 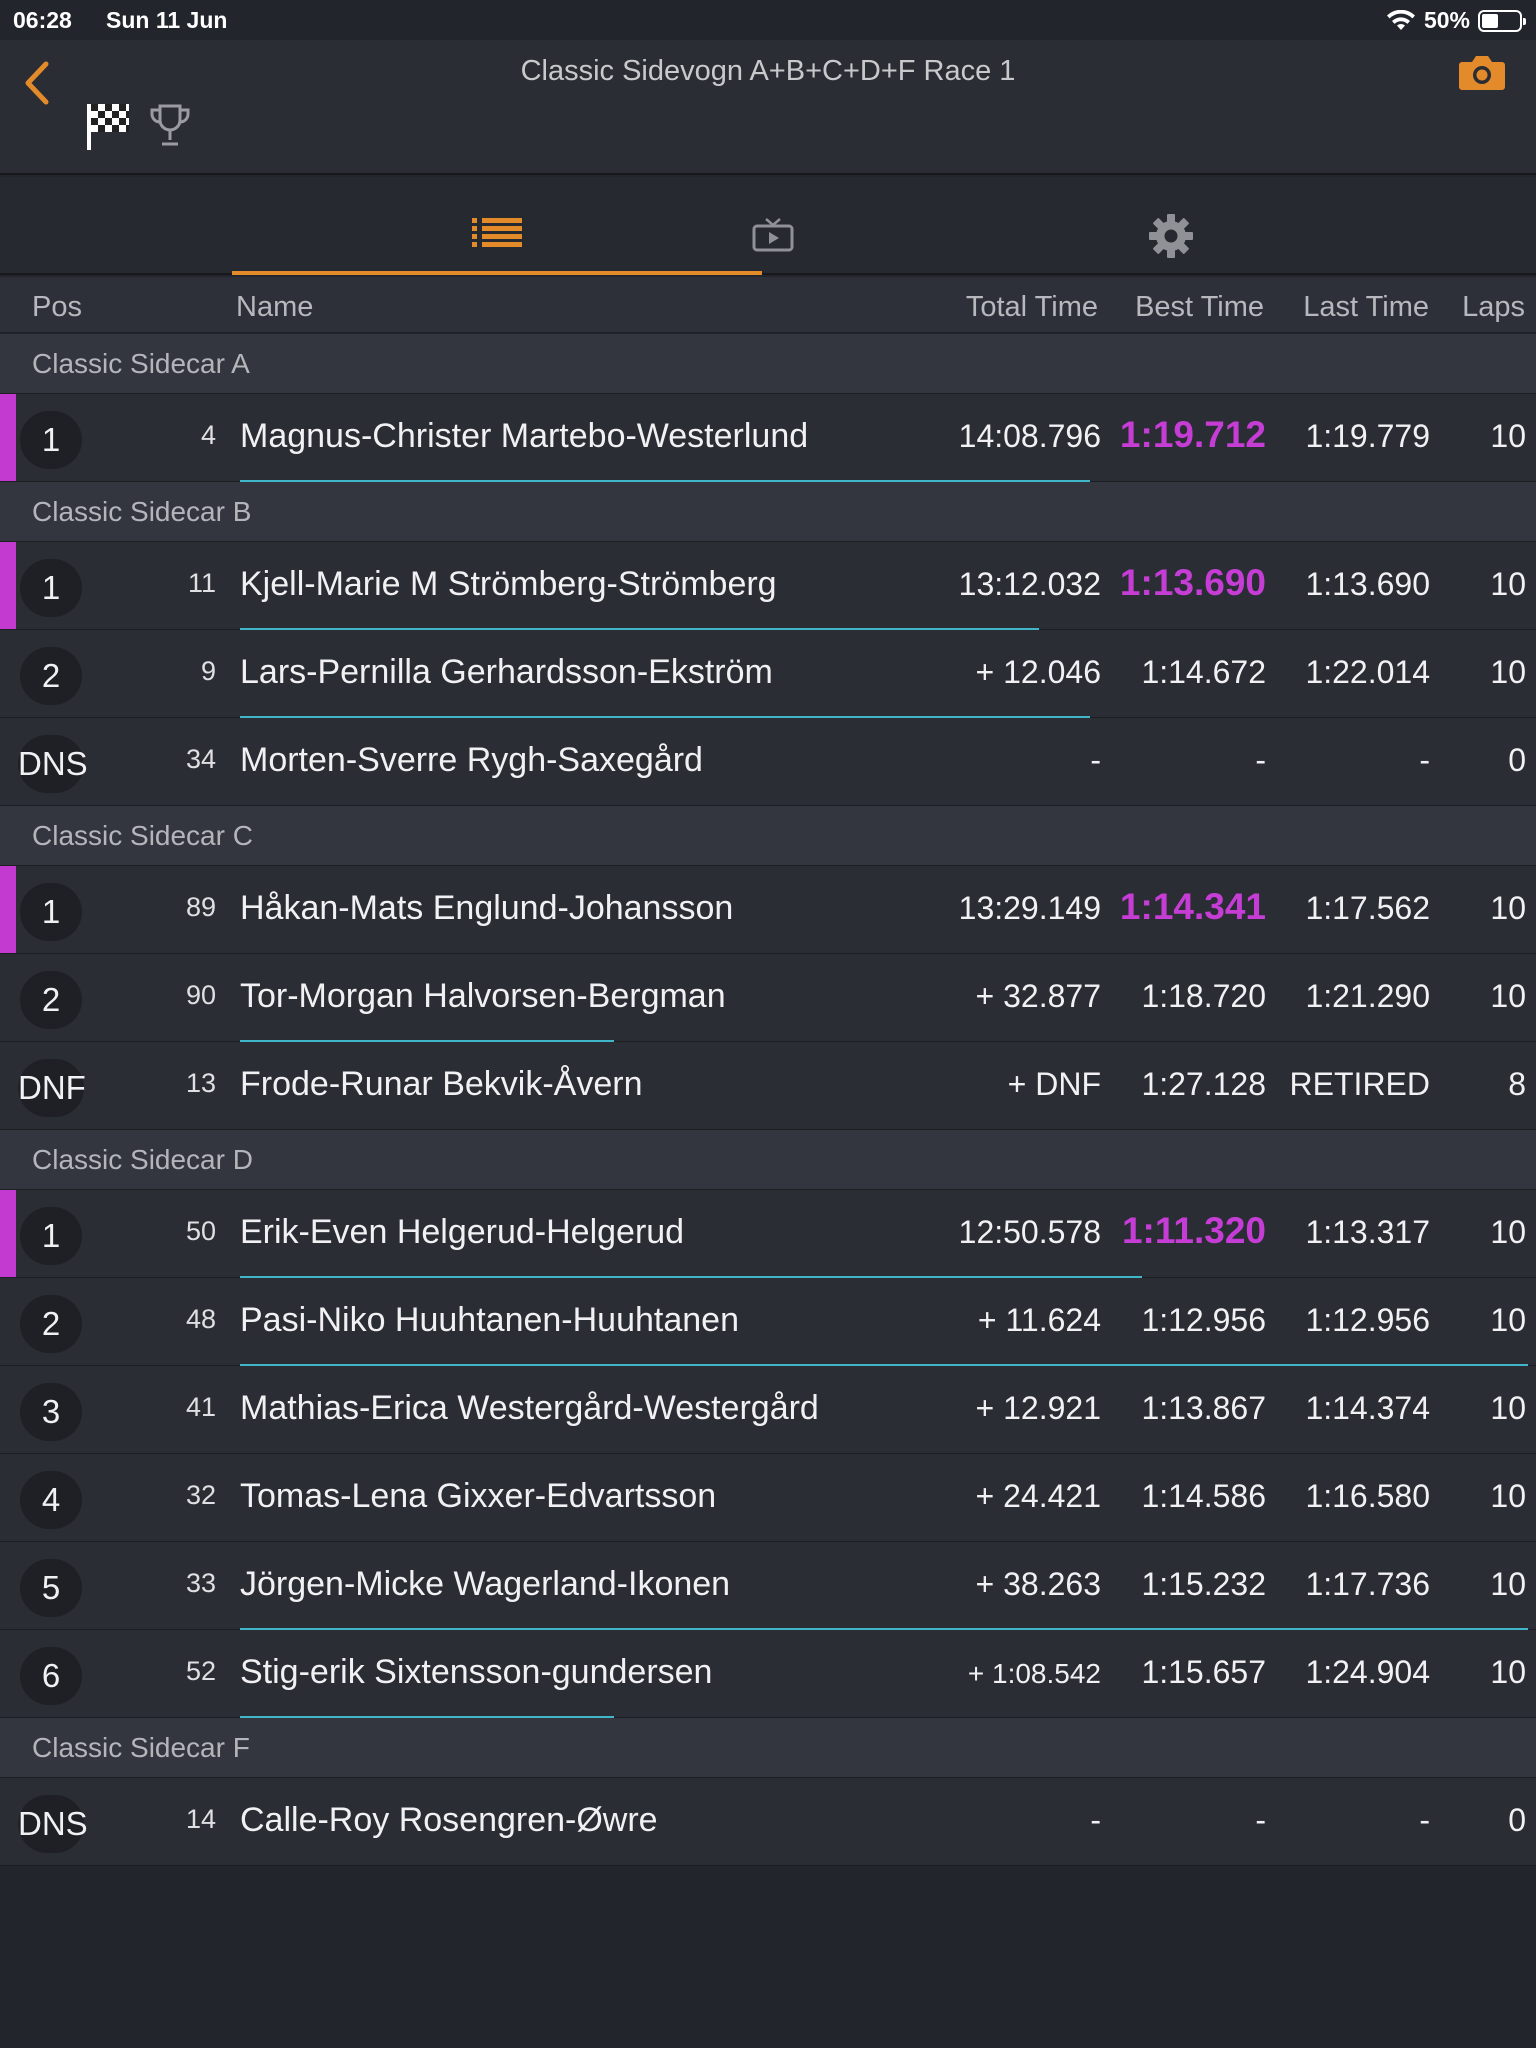 What do you see at coordinates (1456, 20) in the screenshot?
I see `status-right: 50%` at bounding box center [1456, 20].